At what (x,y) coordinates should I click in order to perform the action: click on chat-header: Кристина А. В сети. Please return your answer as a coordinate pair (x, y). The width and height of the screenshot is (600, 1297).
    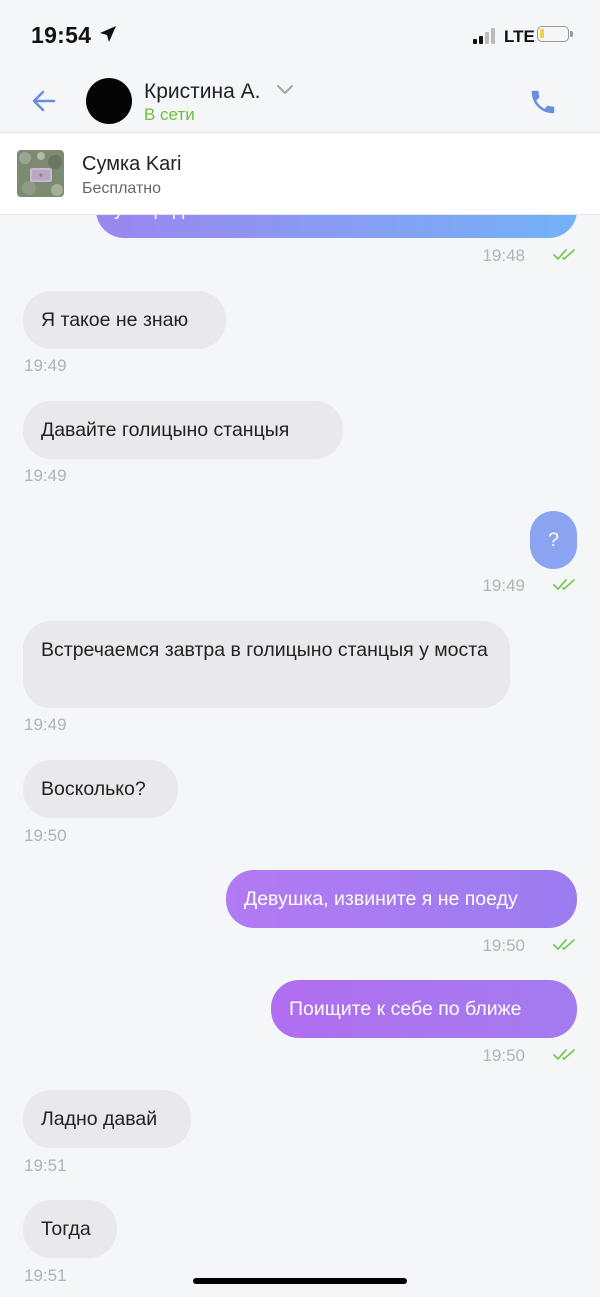
    Looking at the image, I should click on (300, 101).